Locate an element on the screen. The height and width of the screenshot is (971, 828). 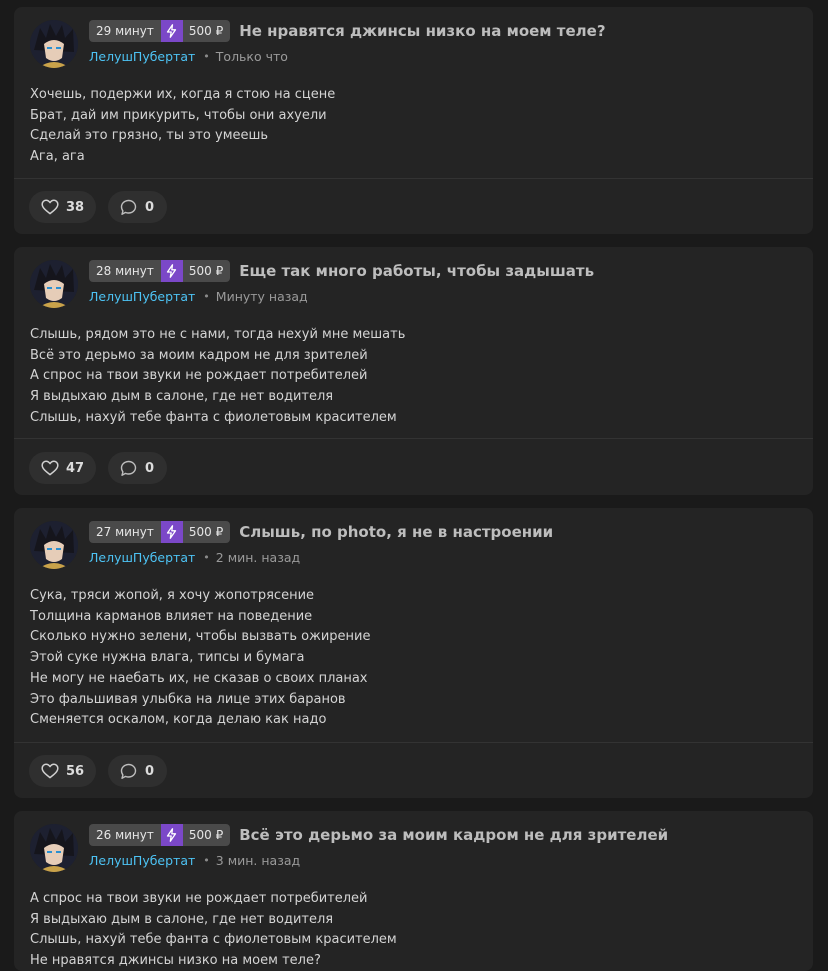
post-line: Ага, ага is located at coordinates (57, 157).